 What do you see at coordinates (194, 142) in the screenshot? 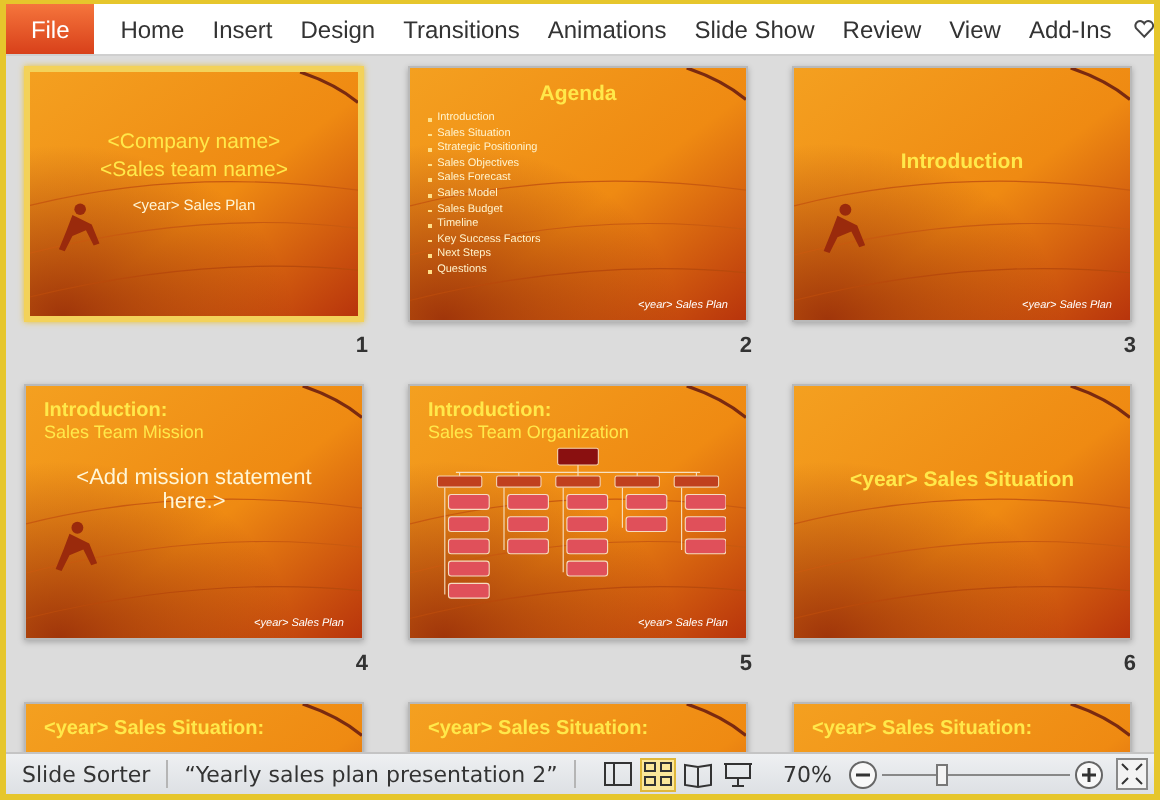
I see `slide-title: <Company name>` at bounding box center [194, 142].